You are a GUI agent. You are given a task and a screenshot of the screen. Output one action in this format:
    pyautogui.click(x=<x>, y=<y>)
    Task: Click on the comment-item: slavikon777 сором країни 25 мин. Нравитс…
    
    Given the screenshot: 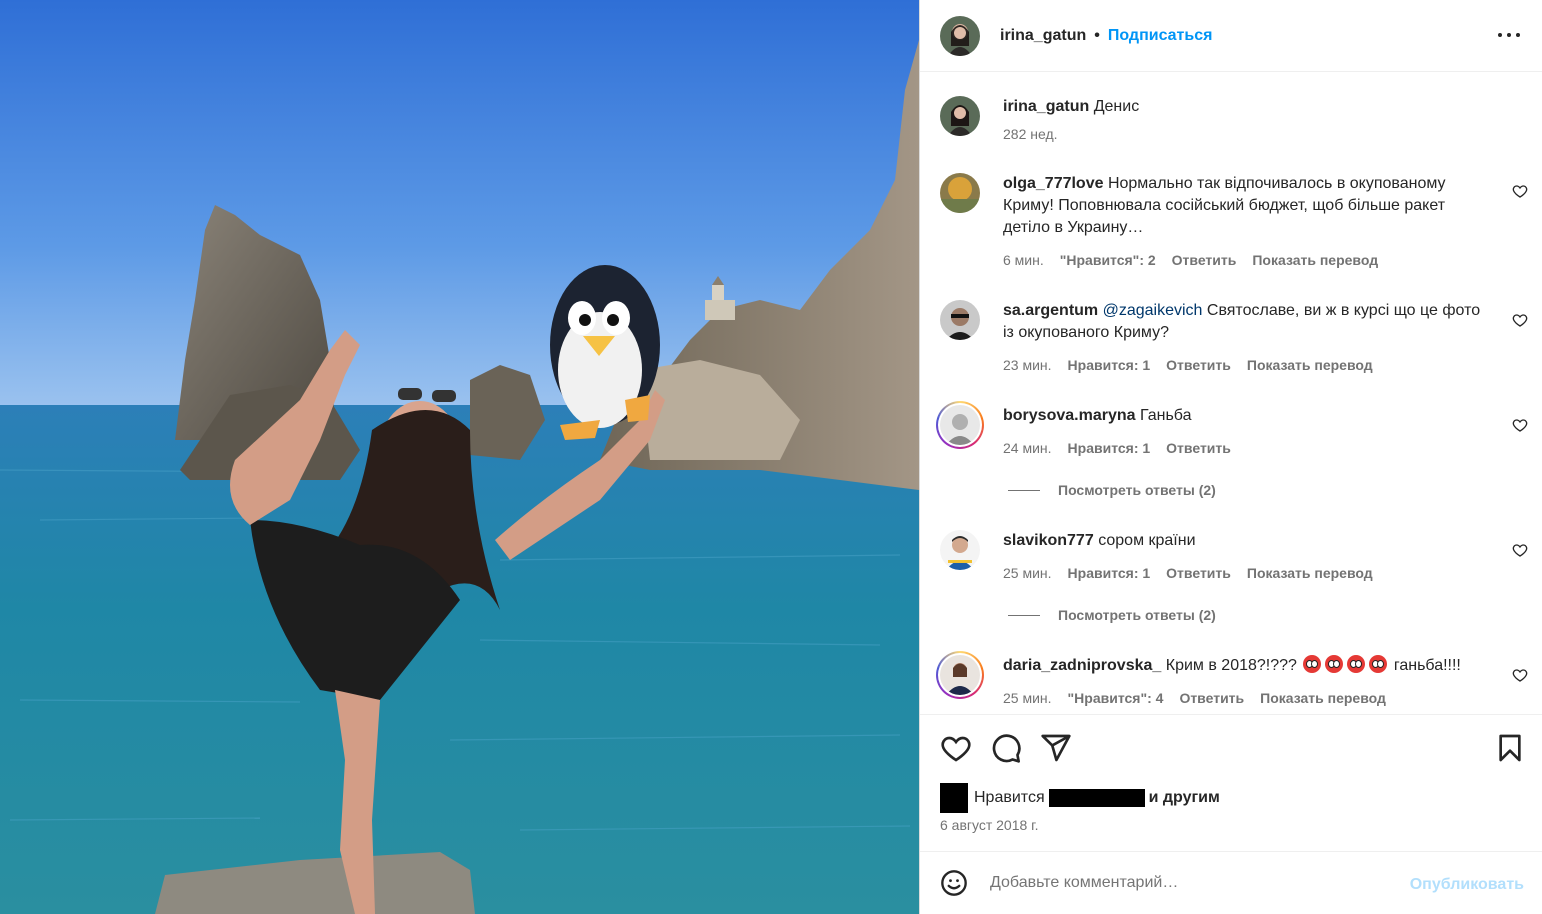 What is the action you would take?
    pyautogui.click(x=1234, y=585)
    